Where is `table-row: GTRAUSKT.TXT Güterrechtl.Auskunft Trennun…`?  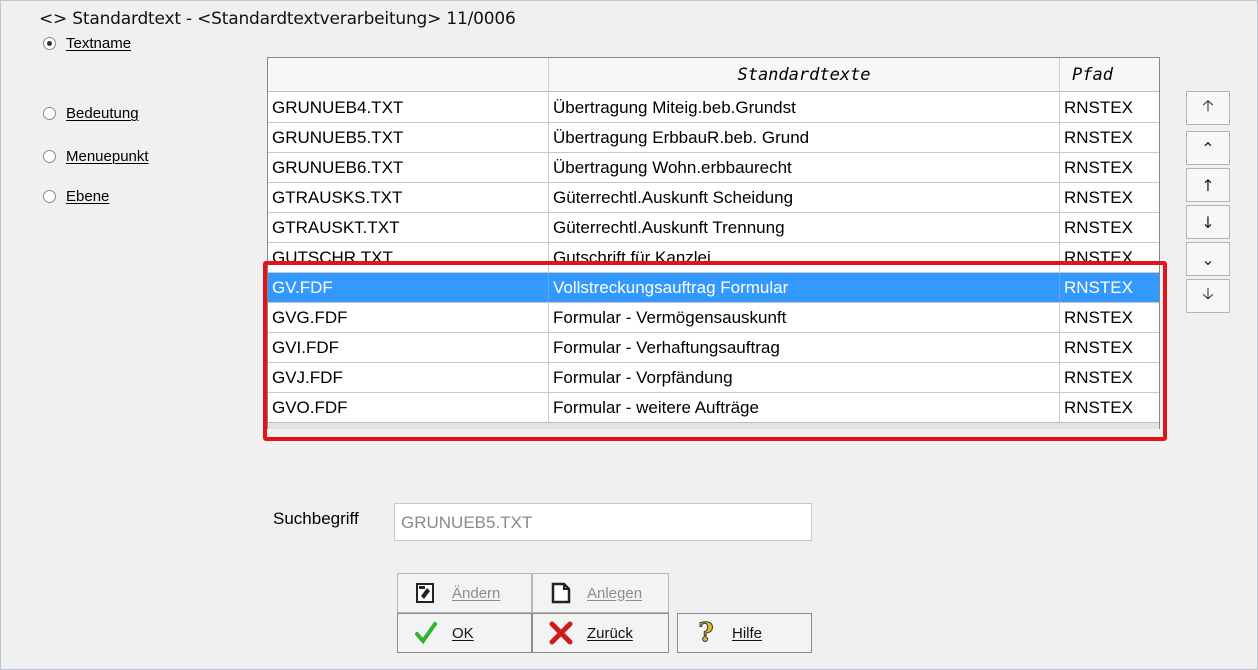 table-row: GTRAUSKT.TXT Güterrechtl.Auskunft Trennun… is located at coordinates (713, 228).